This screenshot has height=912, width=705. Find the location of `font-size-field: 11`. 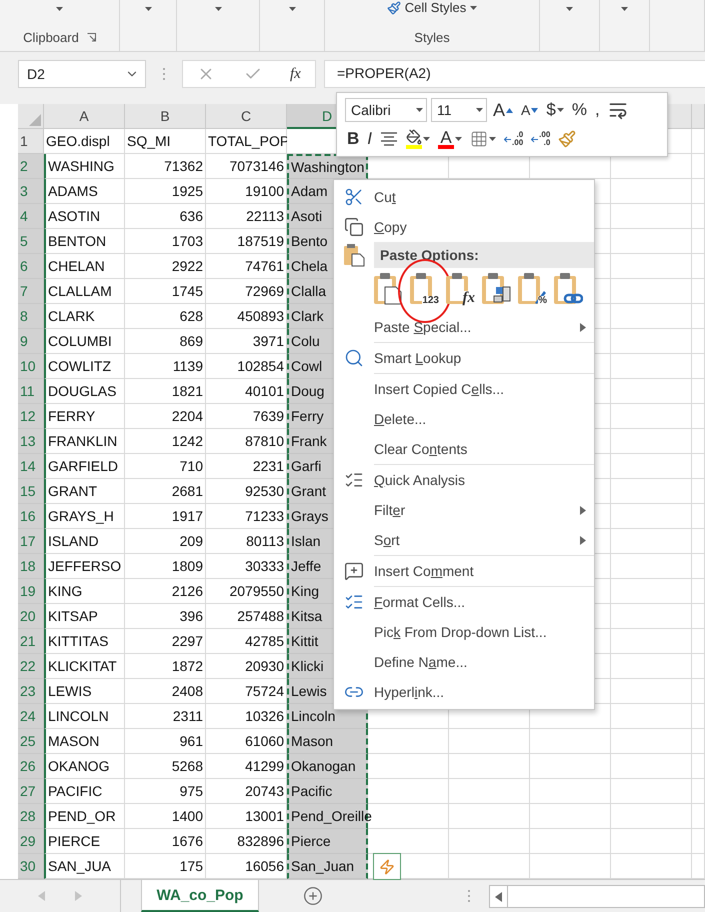

font-size-field: 11 is located at coordinates (459, 110).